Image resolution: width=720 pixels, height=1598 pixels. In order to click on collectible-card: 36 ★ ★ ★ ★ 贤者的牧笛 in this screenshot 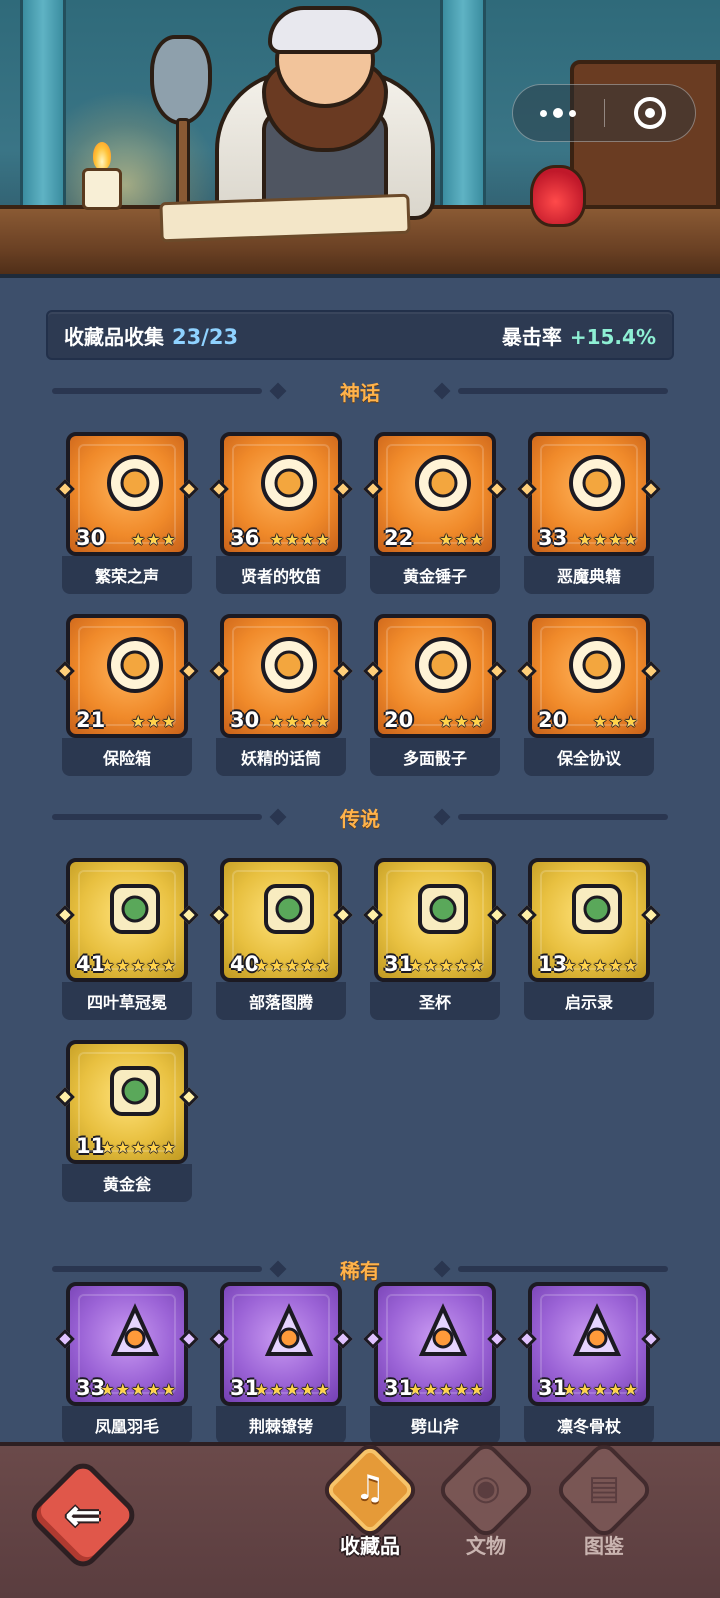, I will do `click(281, 513)`.